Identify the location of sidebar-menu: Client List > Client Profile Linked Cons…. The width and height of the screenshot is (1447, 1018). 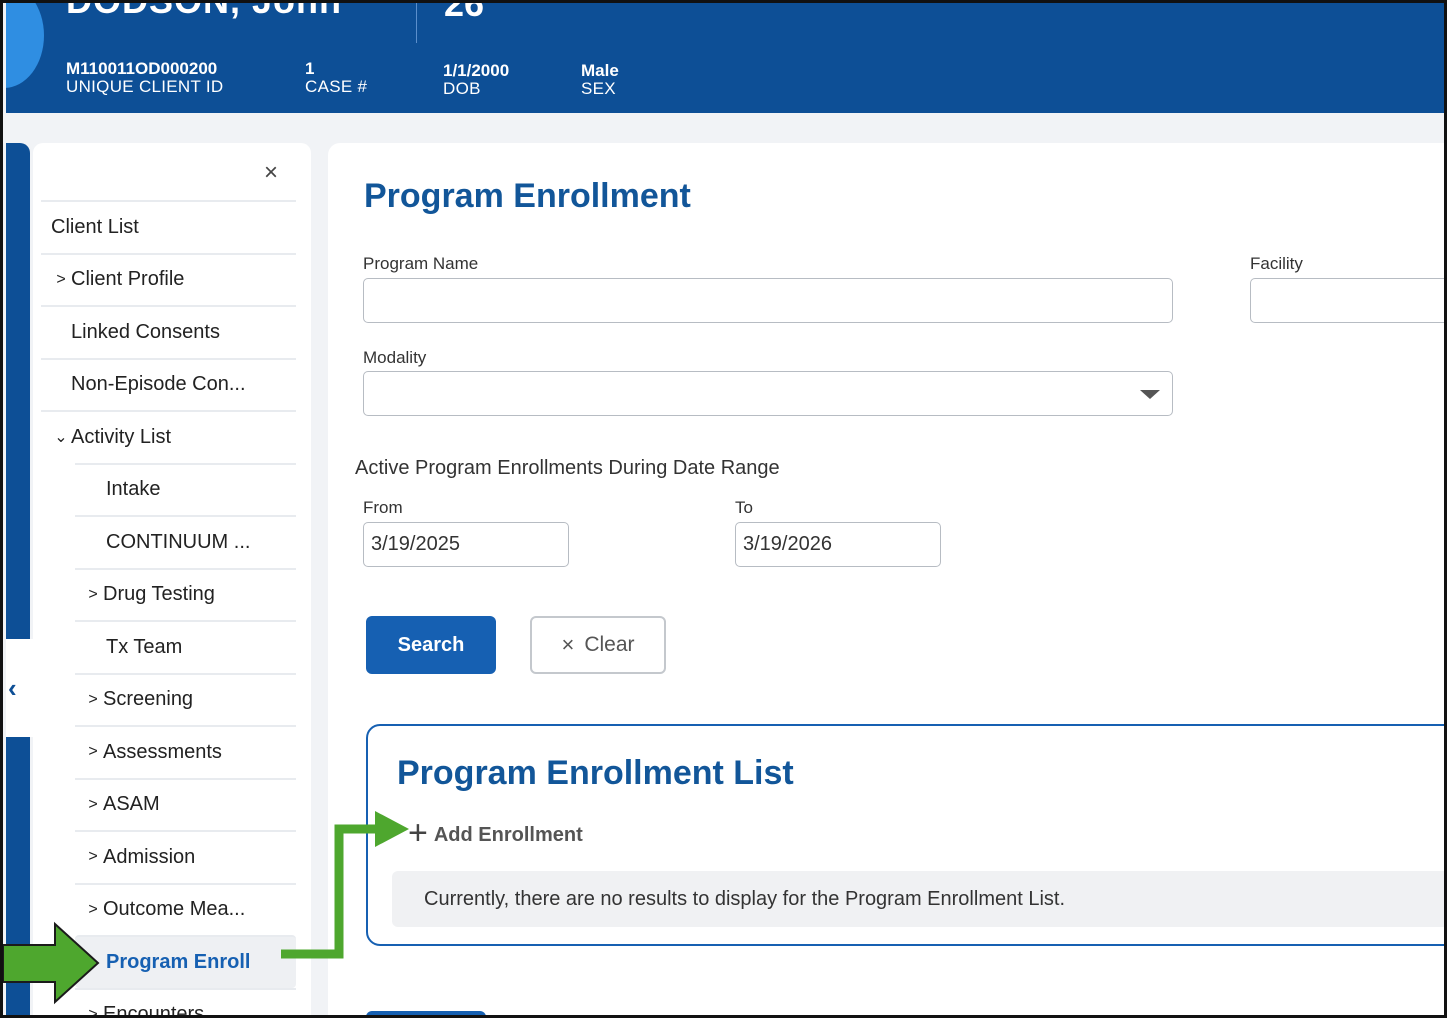
(168, 609).